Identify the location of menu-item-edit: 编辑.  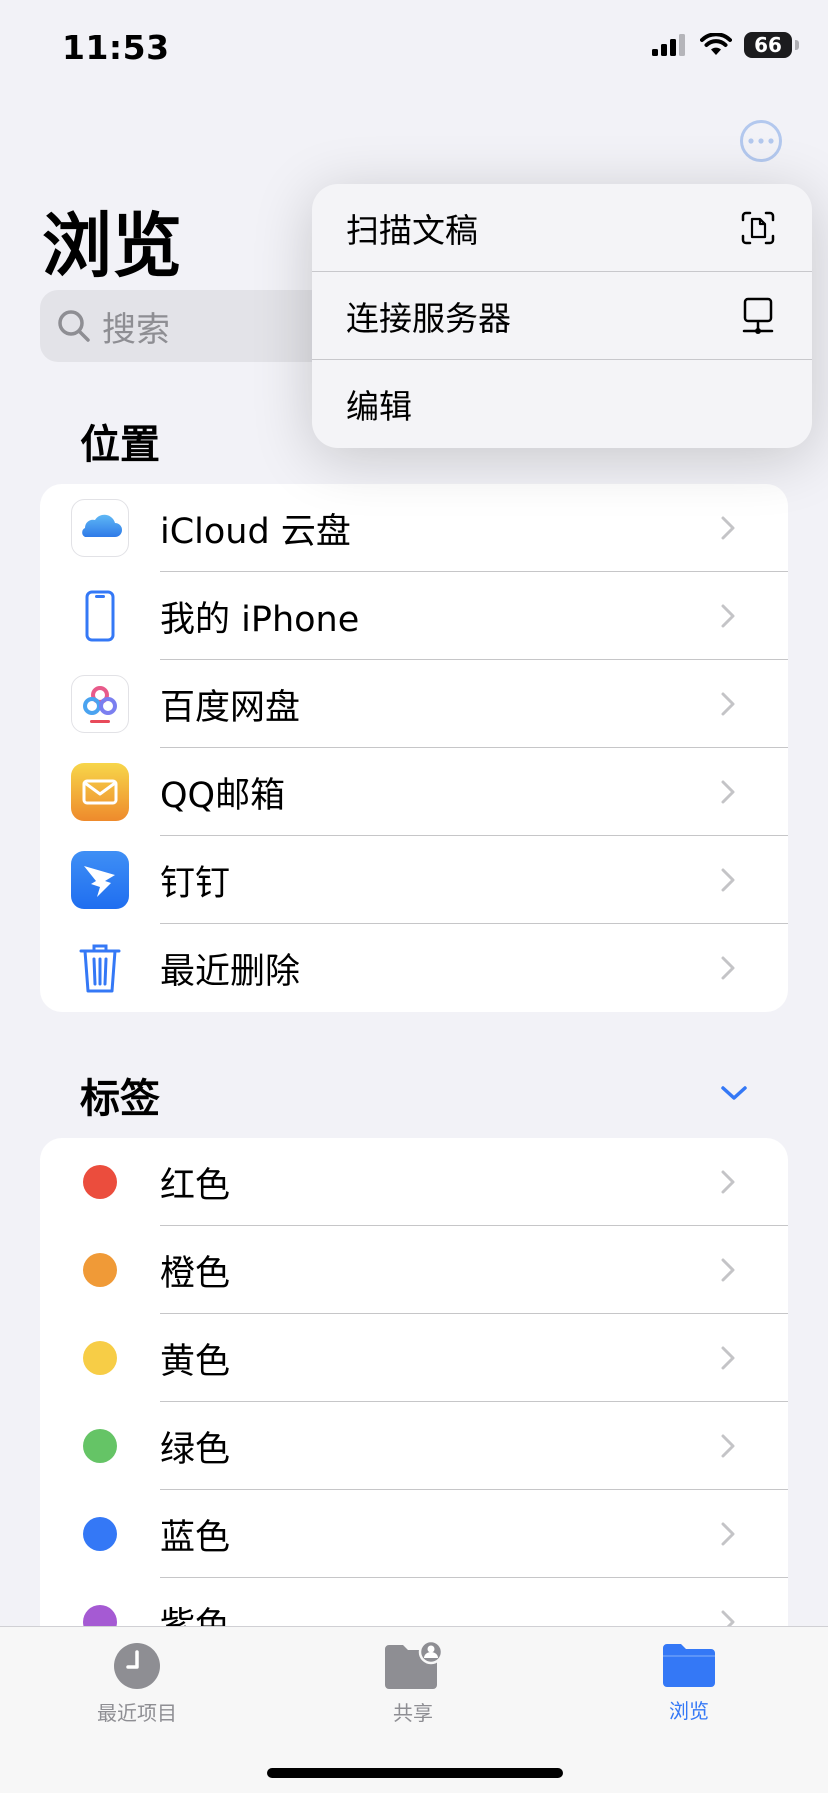
(562, 404).